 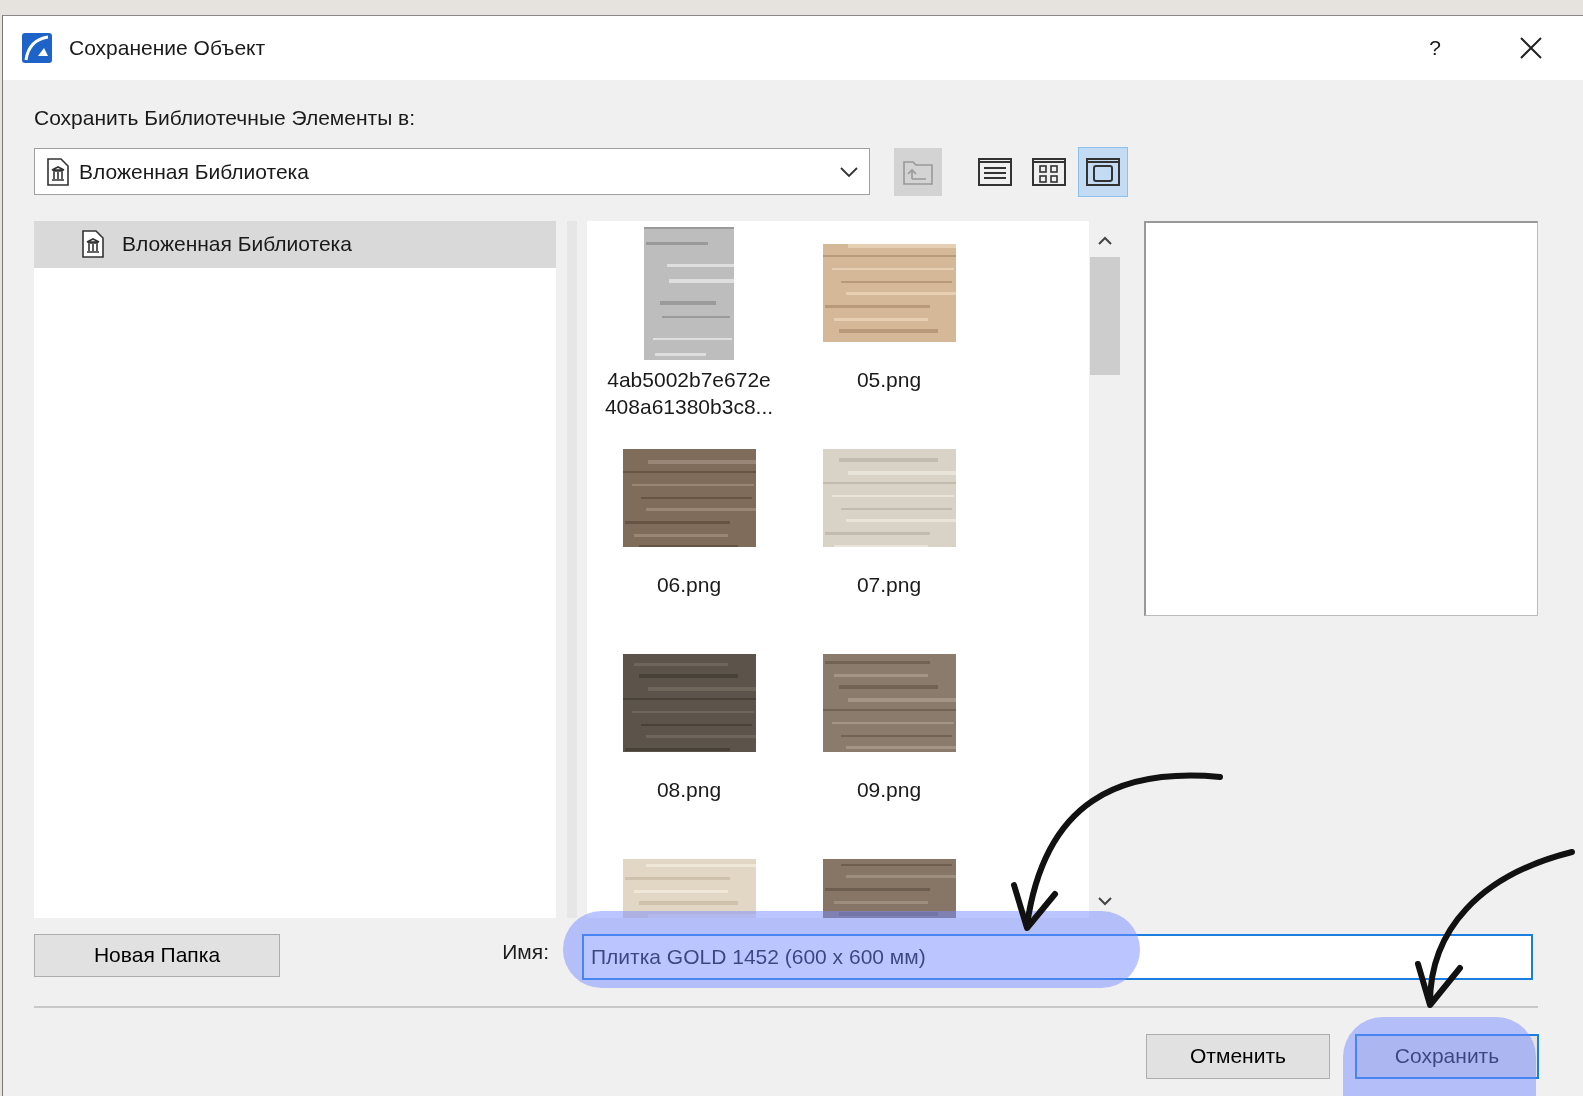 I want to click on cancel-button: Отменить, so click(x=1238, y=1056).